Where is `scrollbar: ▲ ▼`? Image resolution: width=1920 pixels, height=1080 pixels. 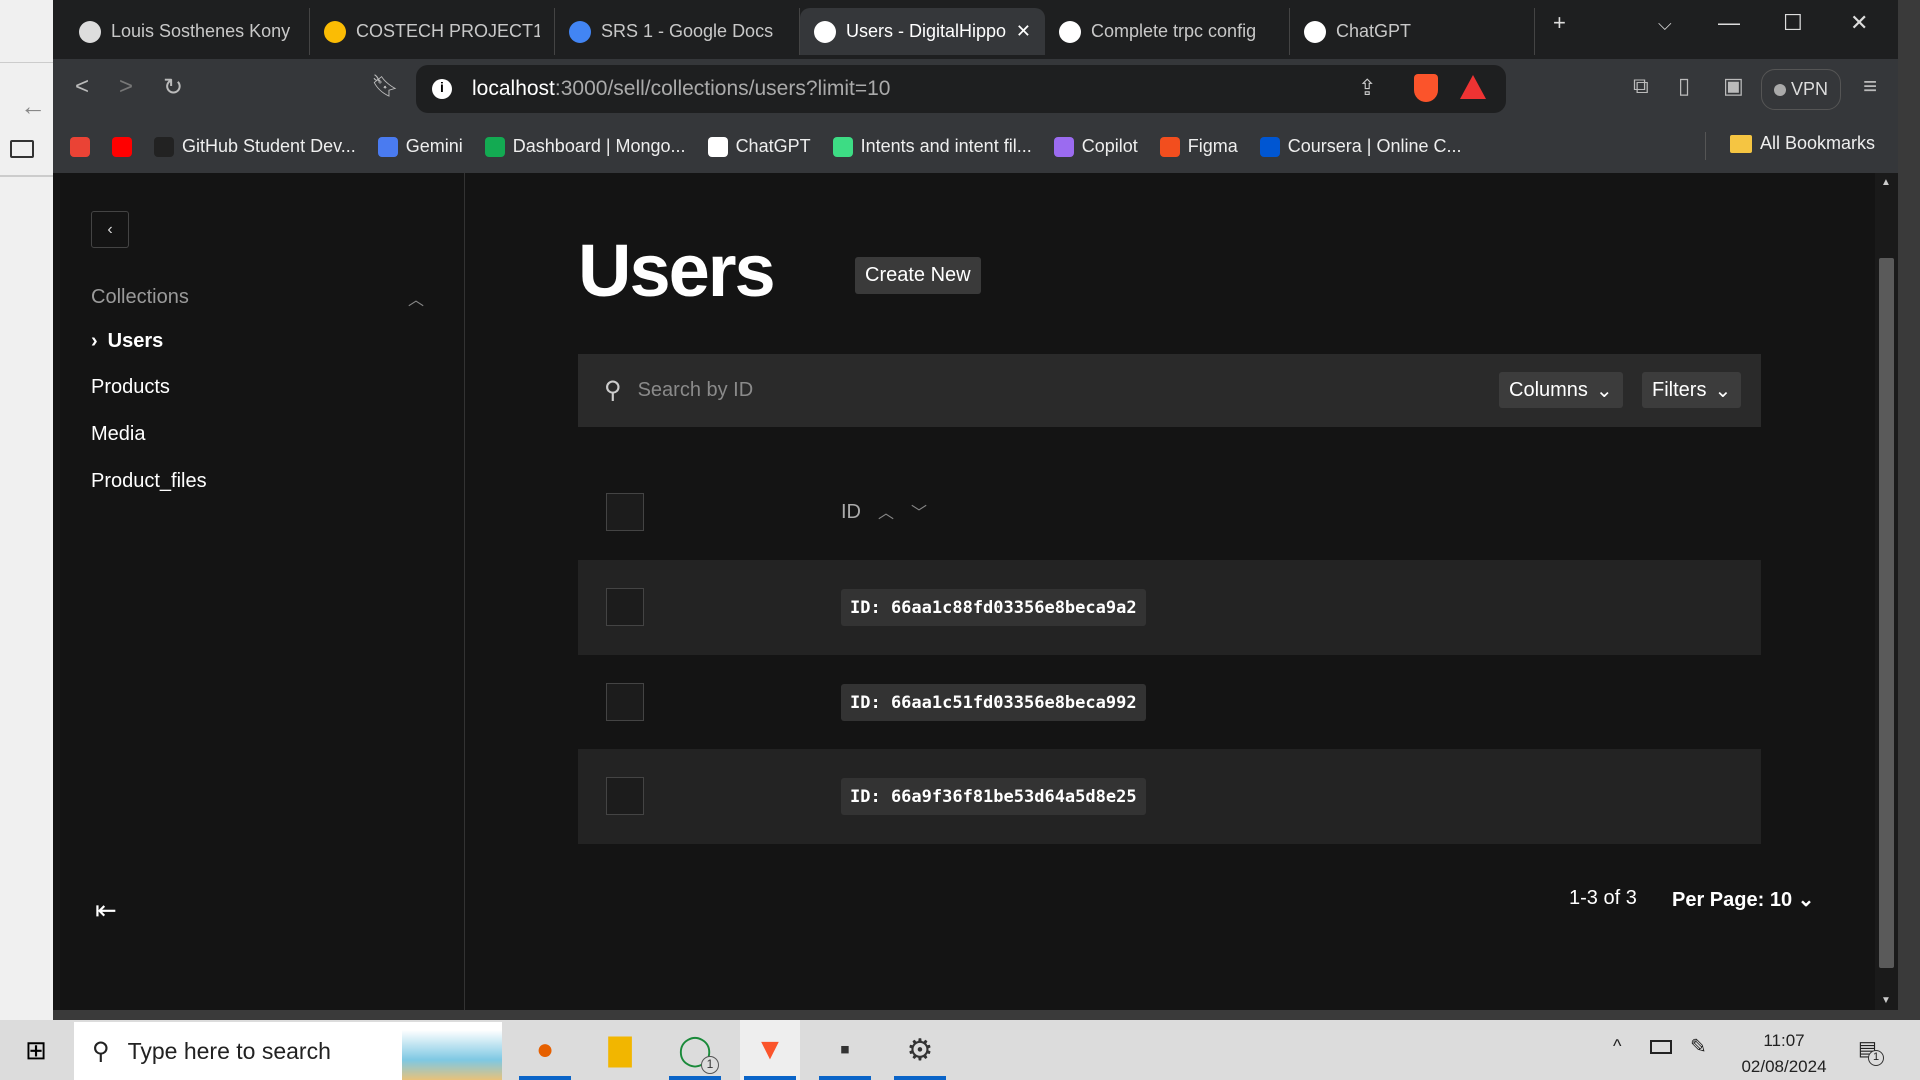
scrollbar: ▲ ▼ is located at coordinates (1886, 591).